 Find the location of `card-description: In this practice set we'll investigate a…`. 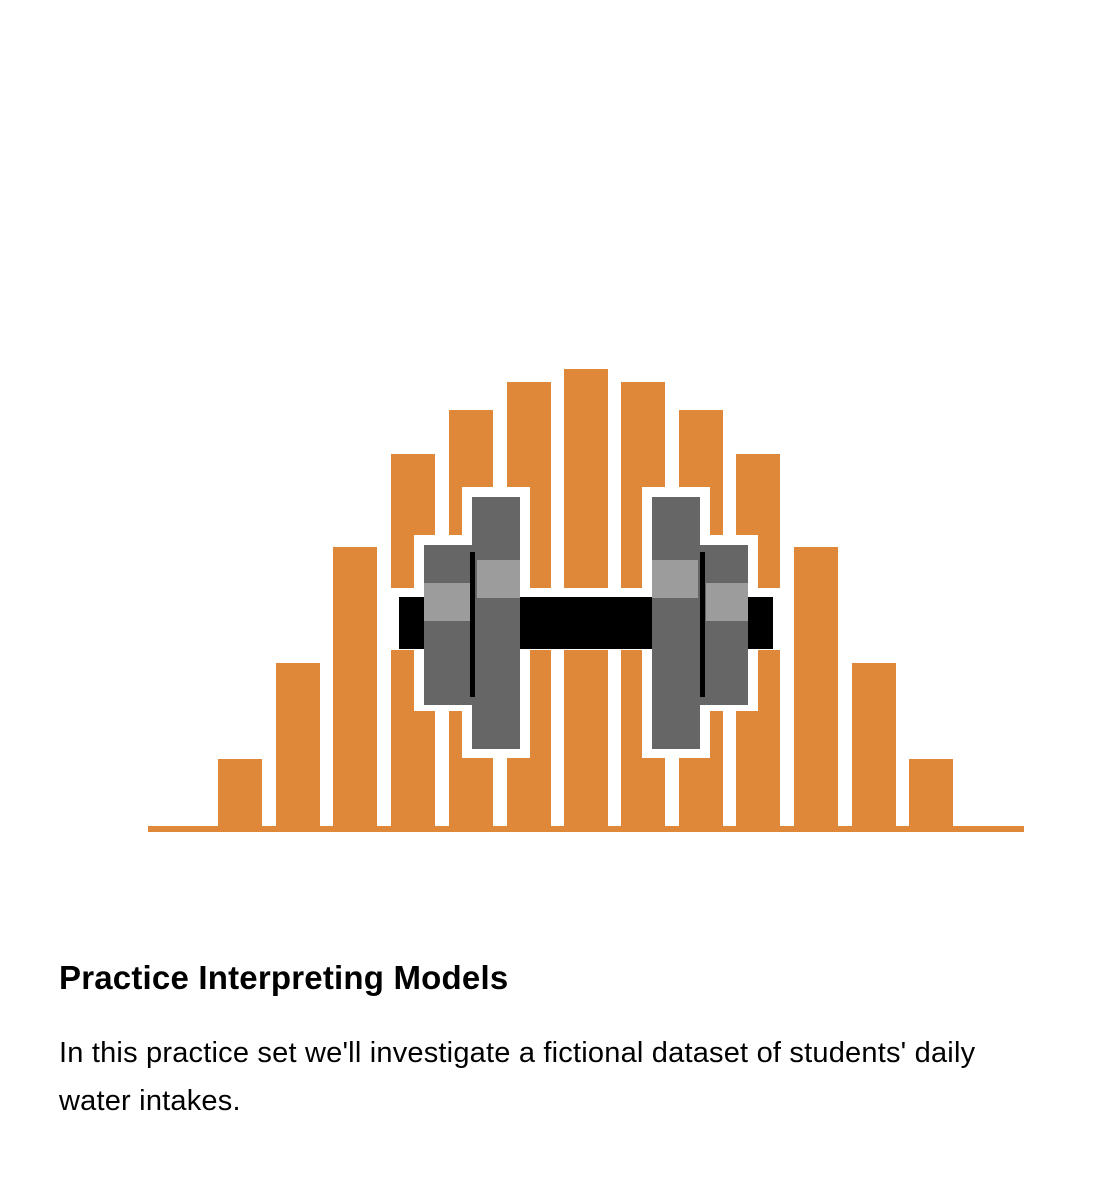

card-description: In this practice set we'll investigate a… is located at coordinates (517, 1077).